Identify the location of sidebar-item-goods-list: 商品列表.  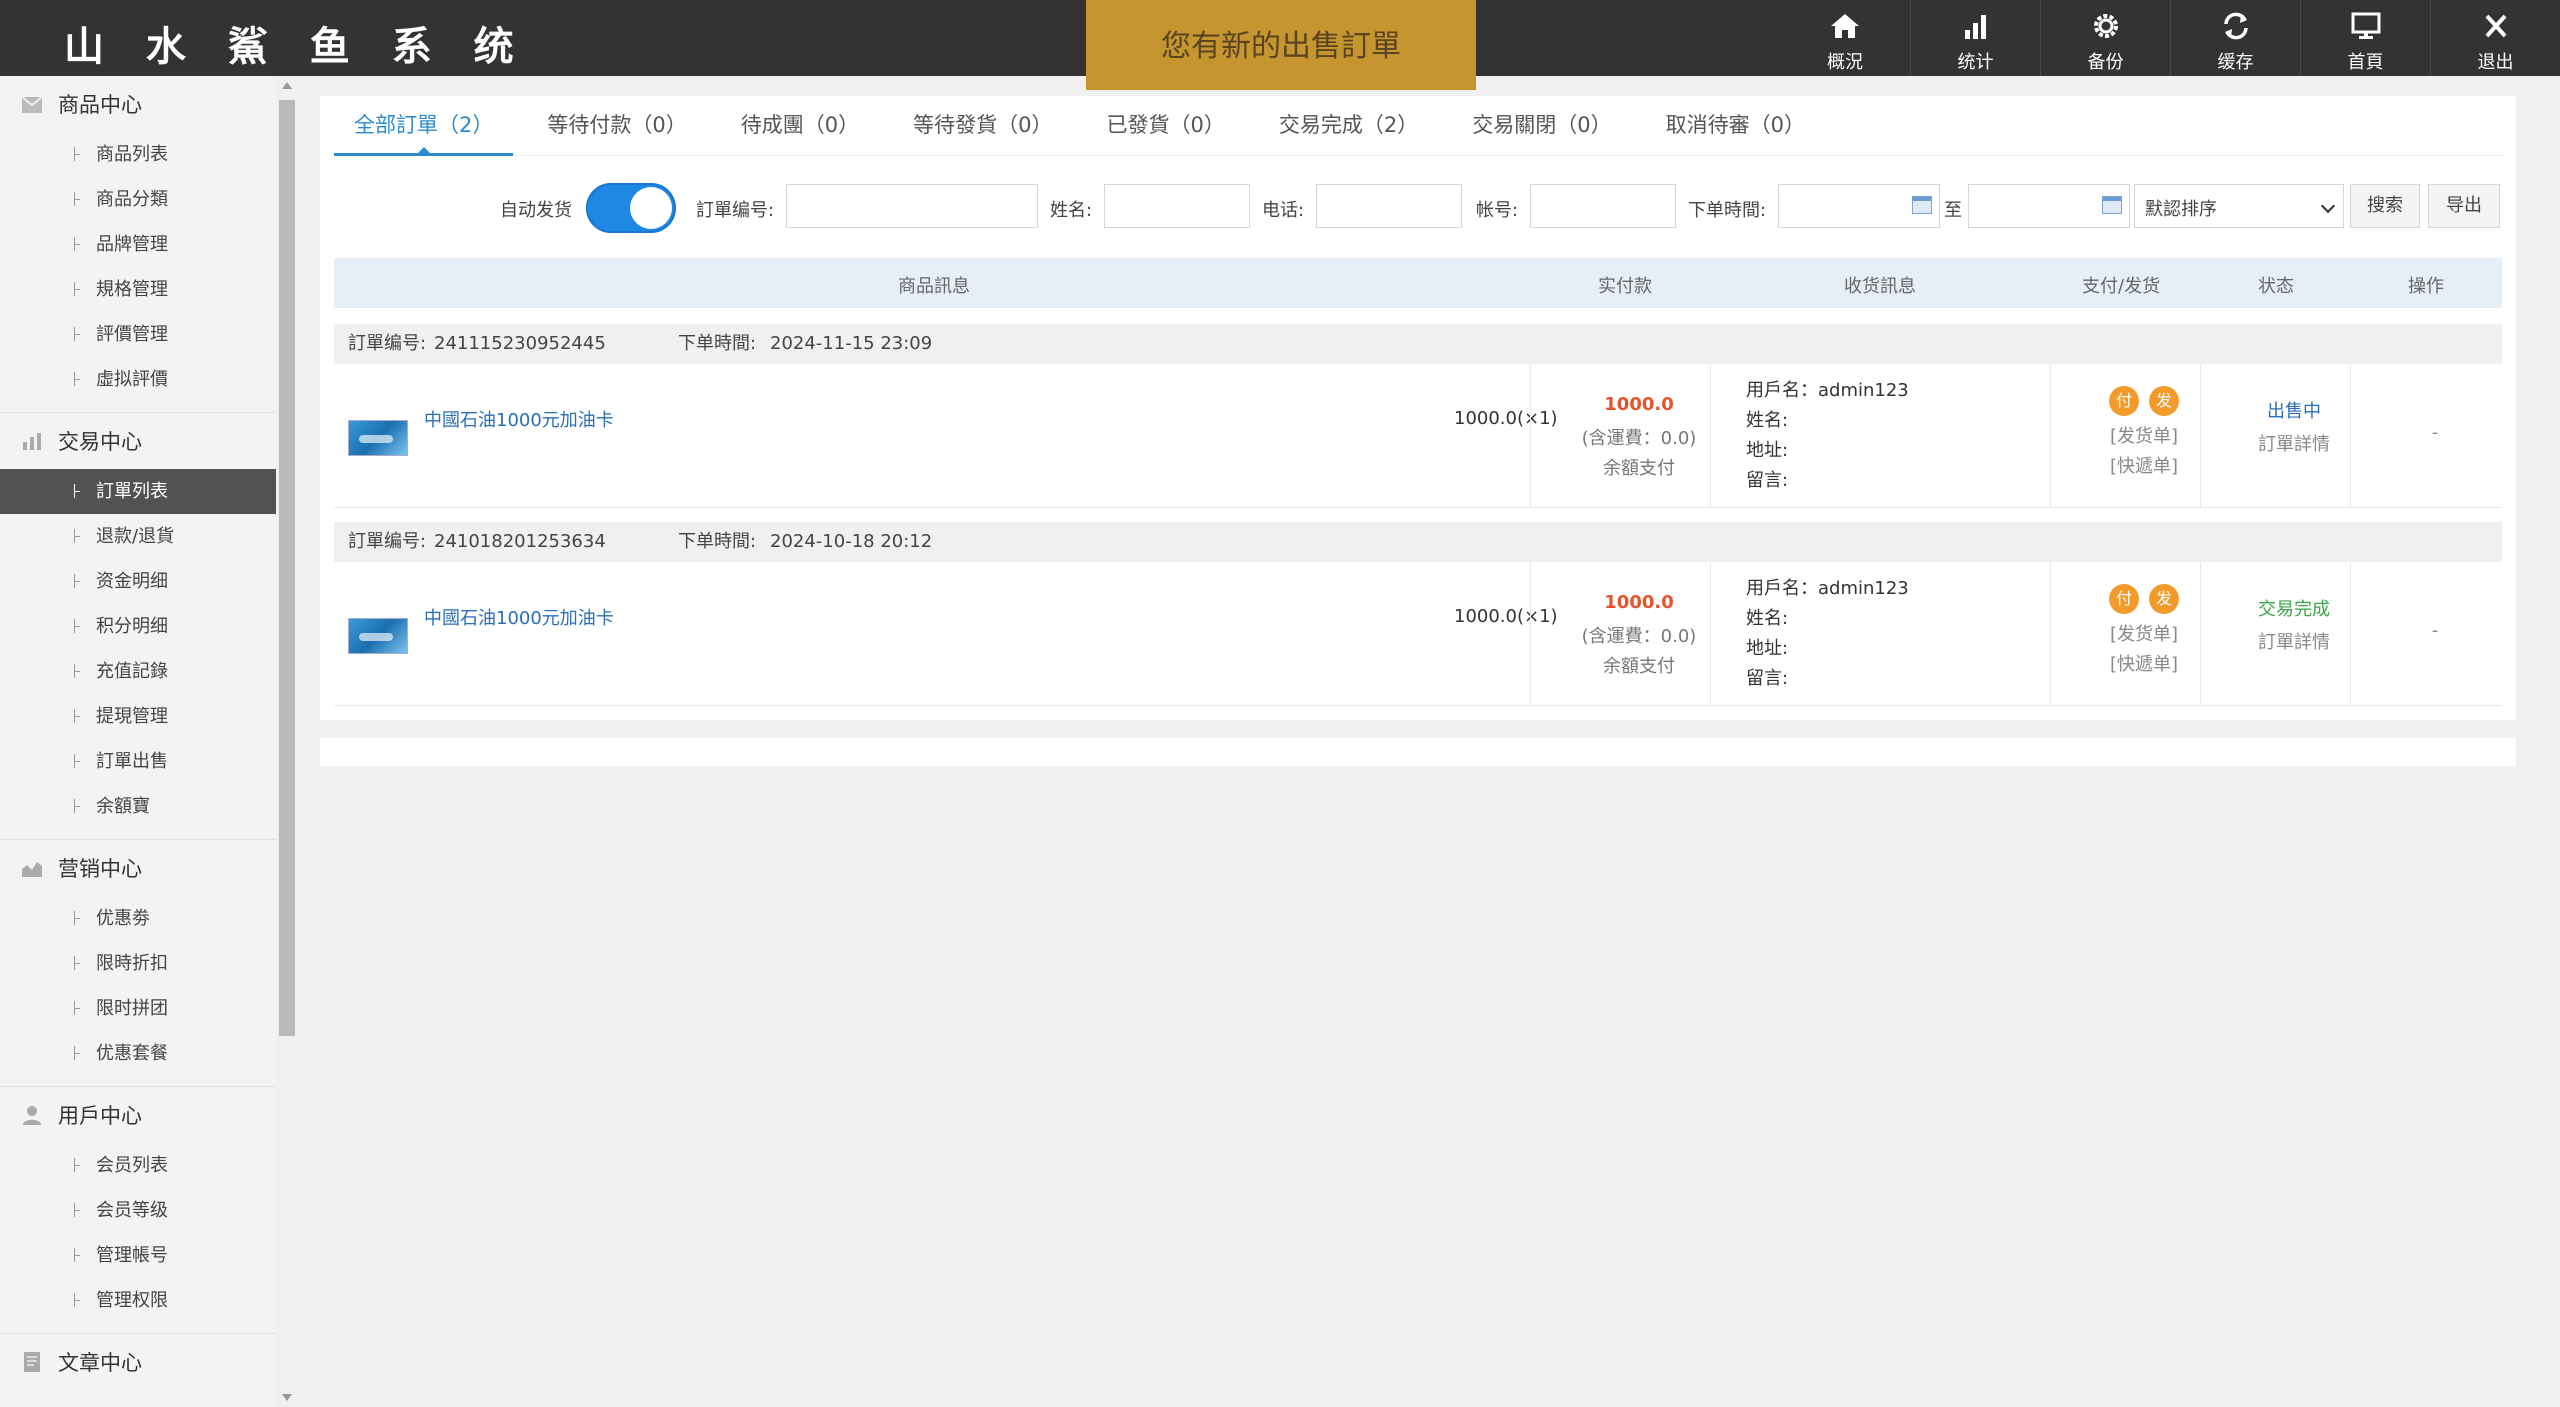
(148, 154).